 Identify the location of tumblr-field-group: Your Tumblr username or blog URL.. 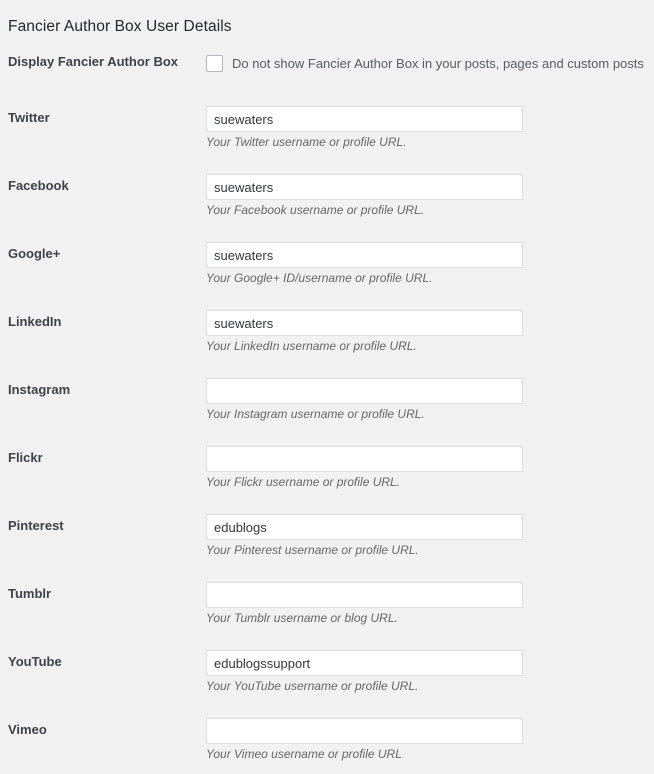
(364, 610).